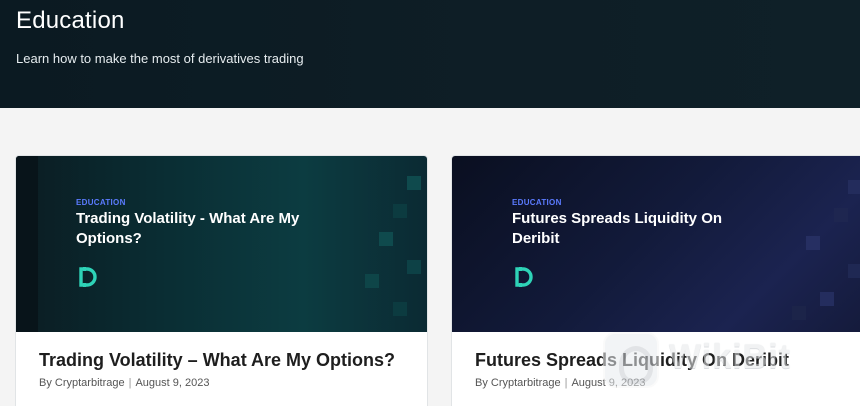 The image size is (860, 406). Describe the element at coordinates (617, 228) in the screenshot. I see `thumbnail-title: Futures Spreads Liquidity On Deribit` at that location.